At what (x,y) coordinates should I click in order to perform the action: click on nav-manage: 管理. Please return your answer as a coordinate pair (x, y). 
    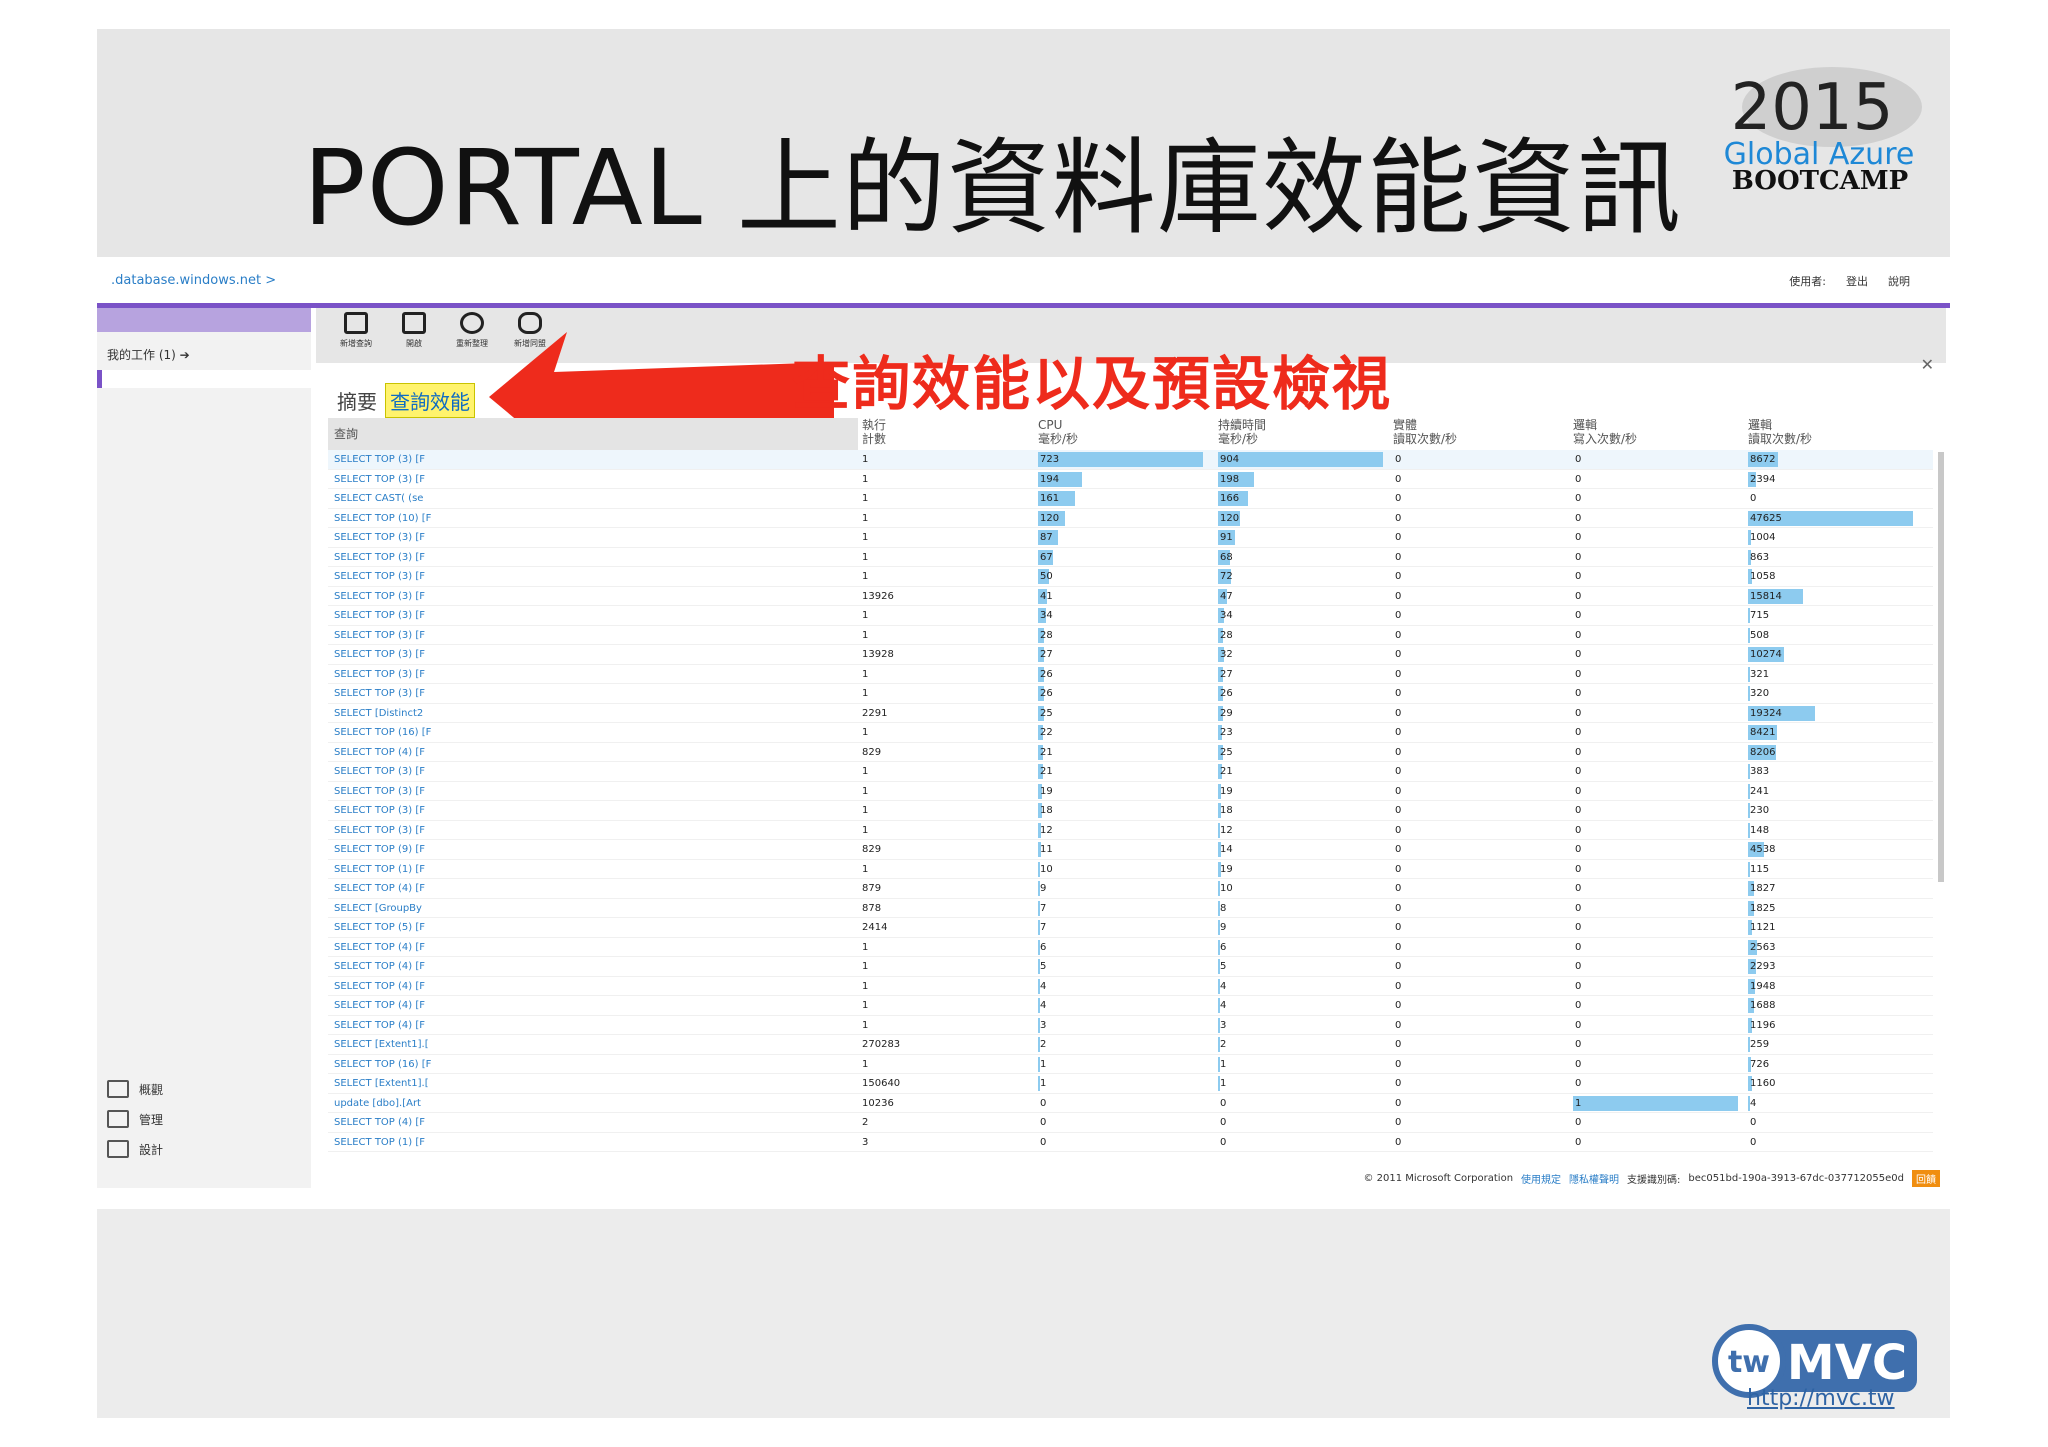
    Looking at the image, I should click on (135, 1119).